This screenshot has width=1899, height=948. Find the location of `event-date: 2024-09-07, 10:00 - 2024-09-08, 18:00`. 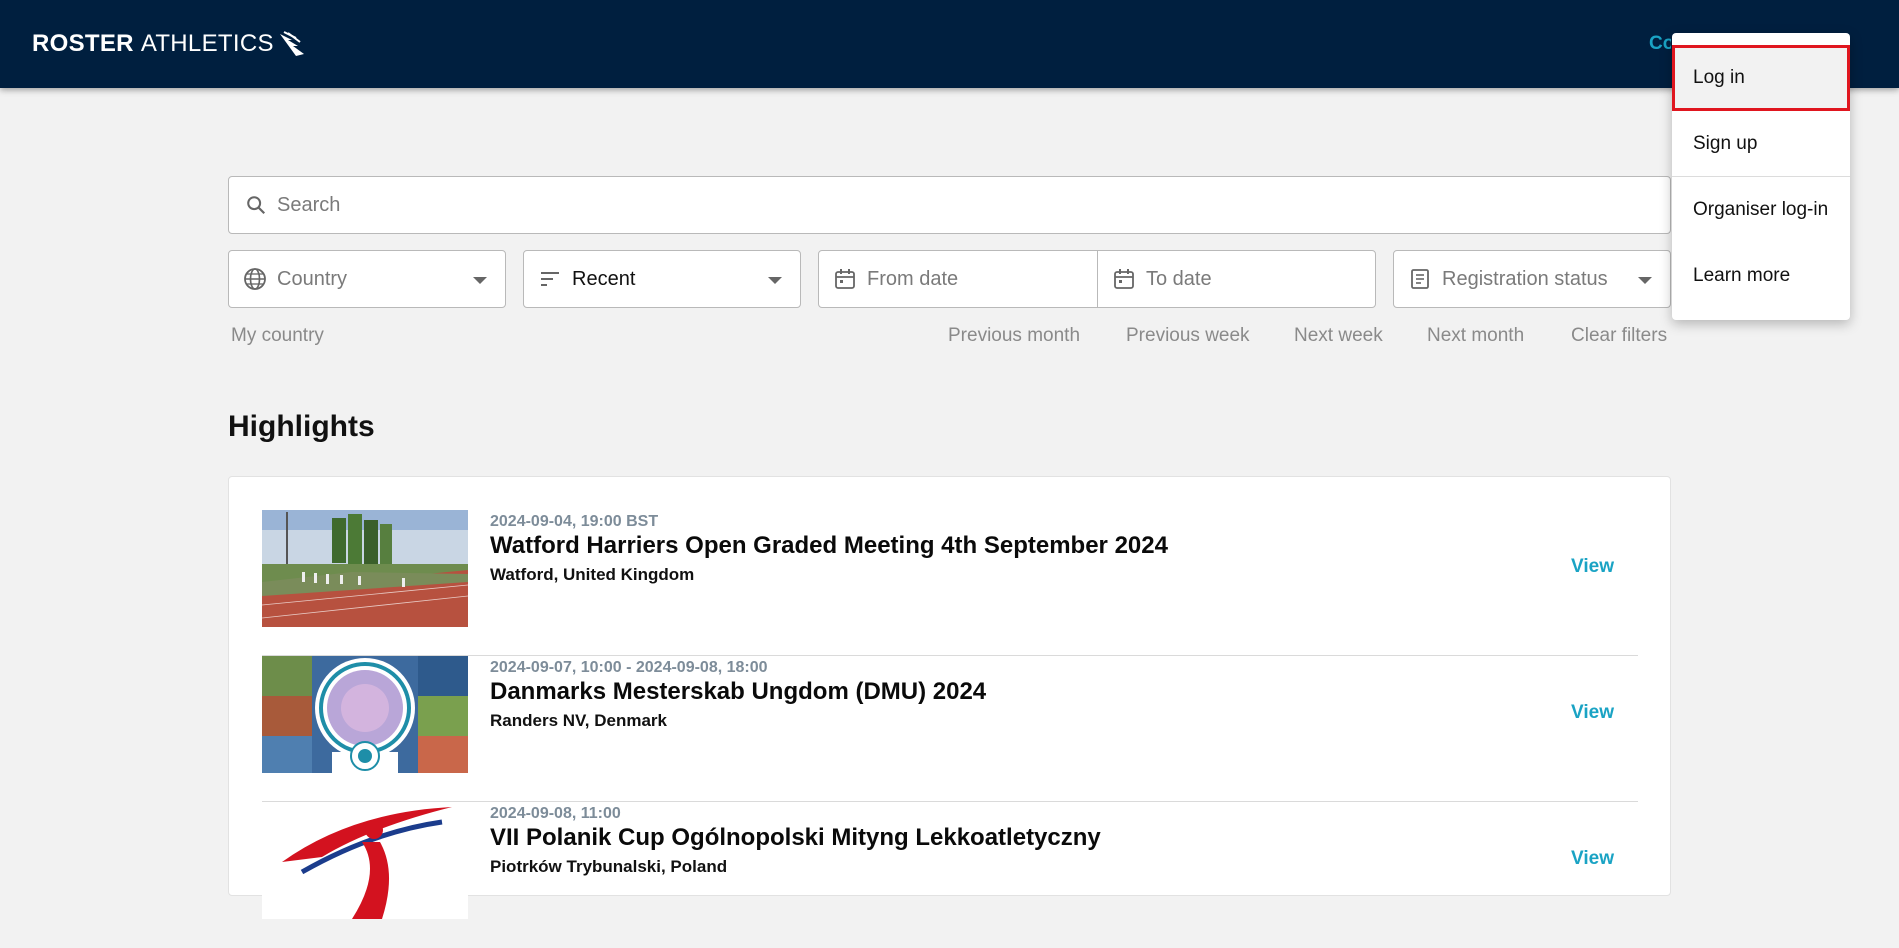

event-date: 2024-09-07, 10:00 - 2024-09-08, 18:00 is located at coordinates (629, 667).